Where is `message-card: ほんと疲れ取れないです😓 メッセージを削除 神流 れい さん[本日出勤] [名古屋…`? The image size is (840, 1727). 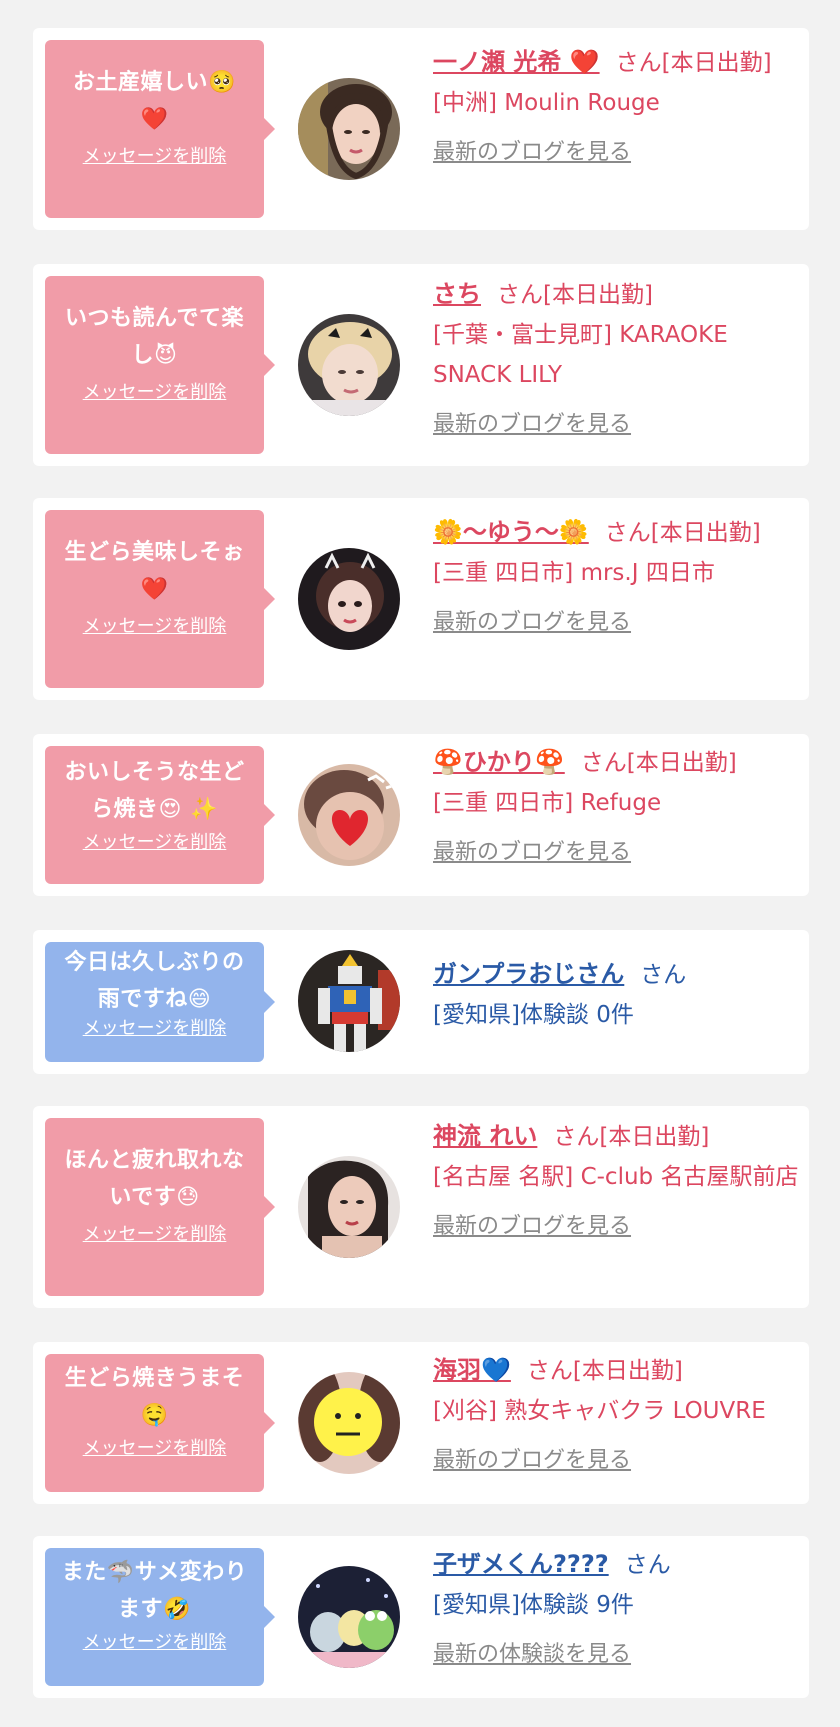
message-card: ほんと疲れ取れないです😓 メッセージを削除 神流 れい さん[本日出勤] [名古屋… is located at coordinates (421, 1207).